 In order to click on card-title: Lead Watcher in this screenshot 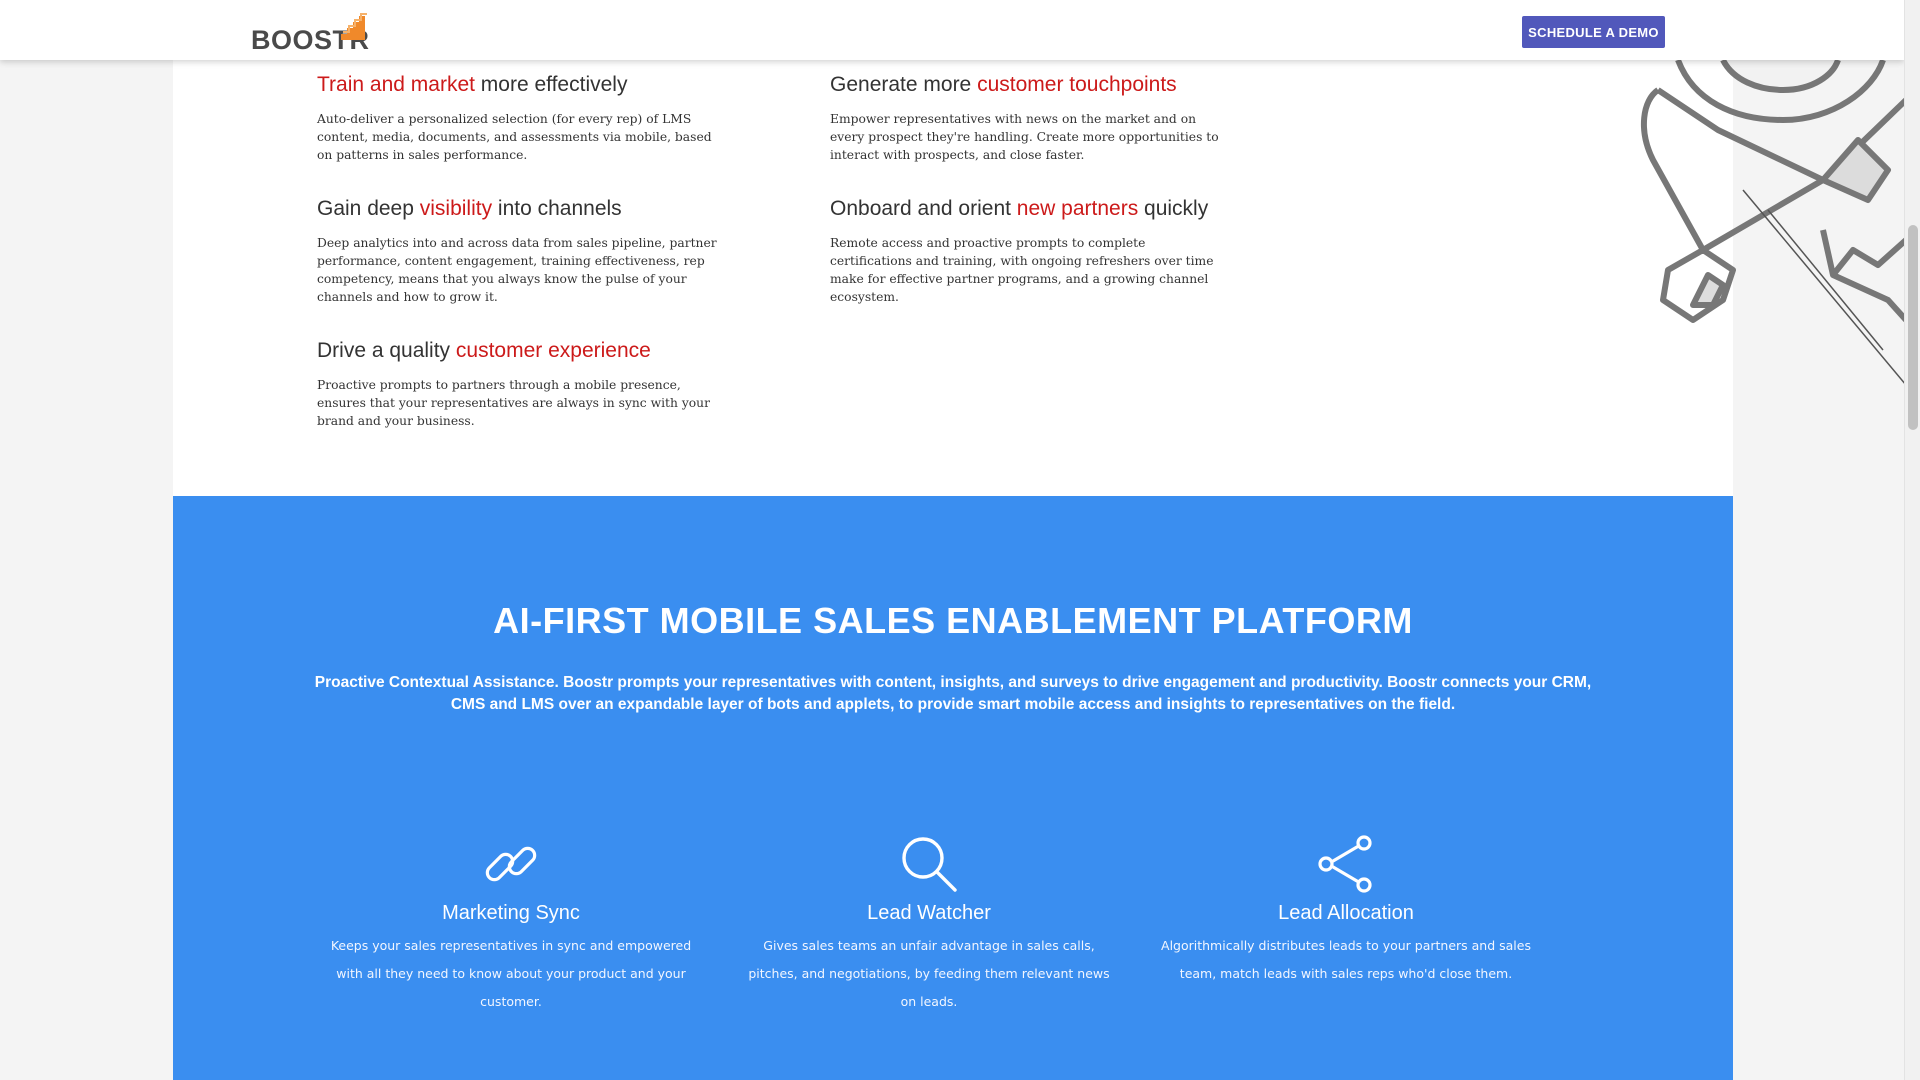, I will do `click(929, 913)`.